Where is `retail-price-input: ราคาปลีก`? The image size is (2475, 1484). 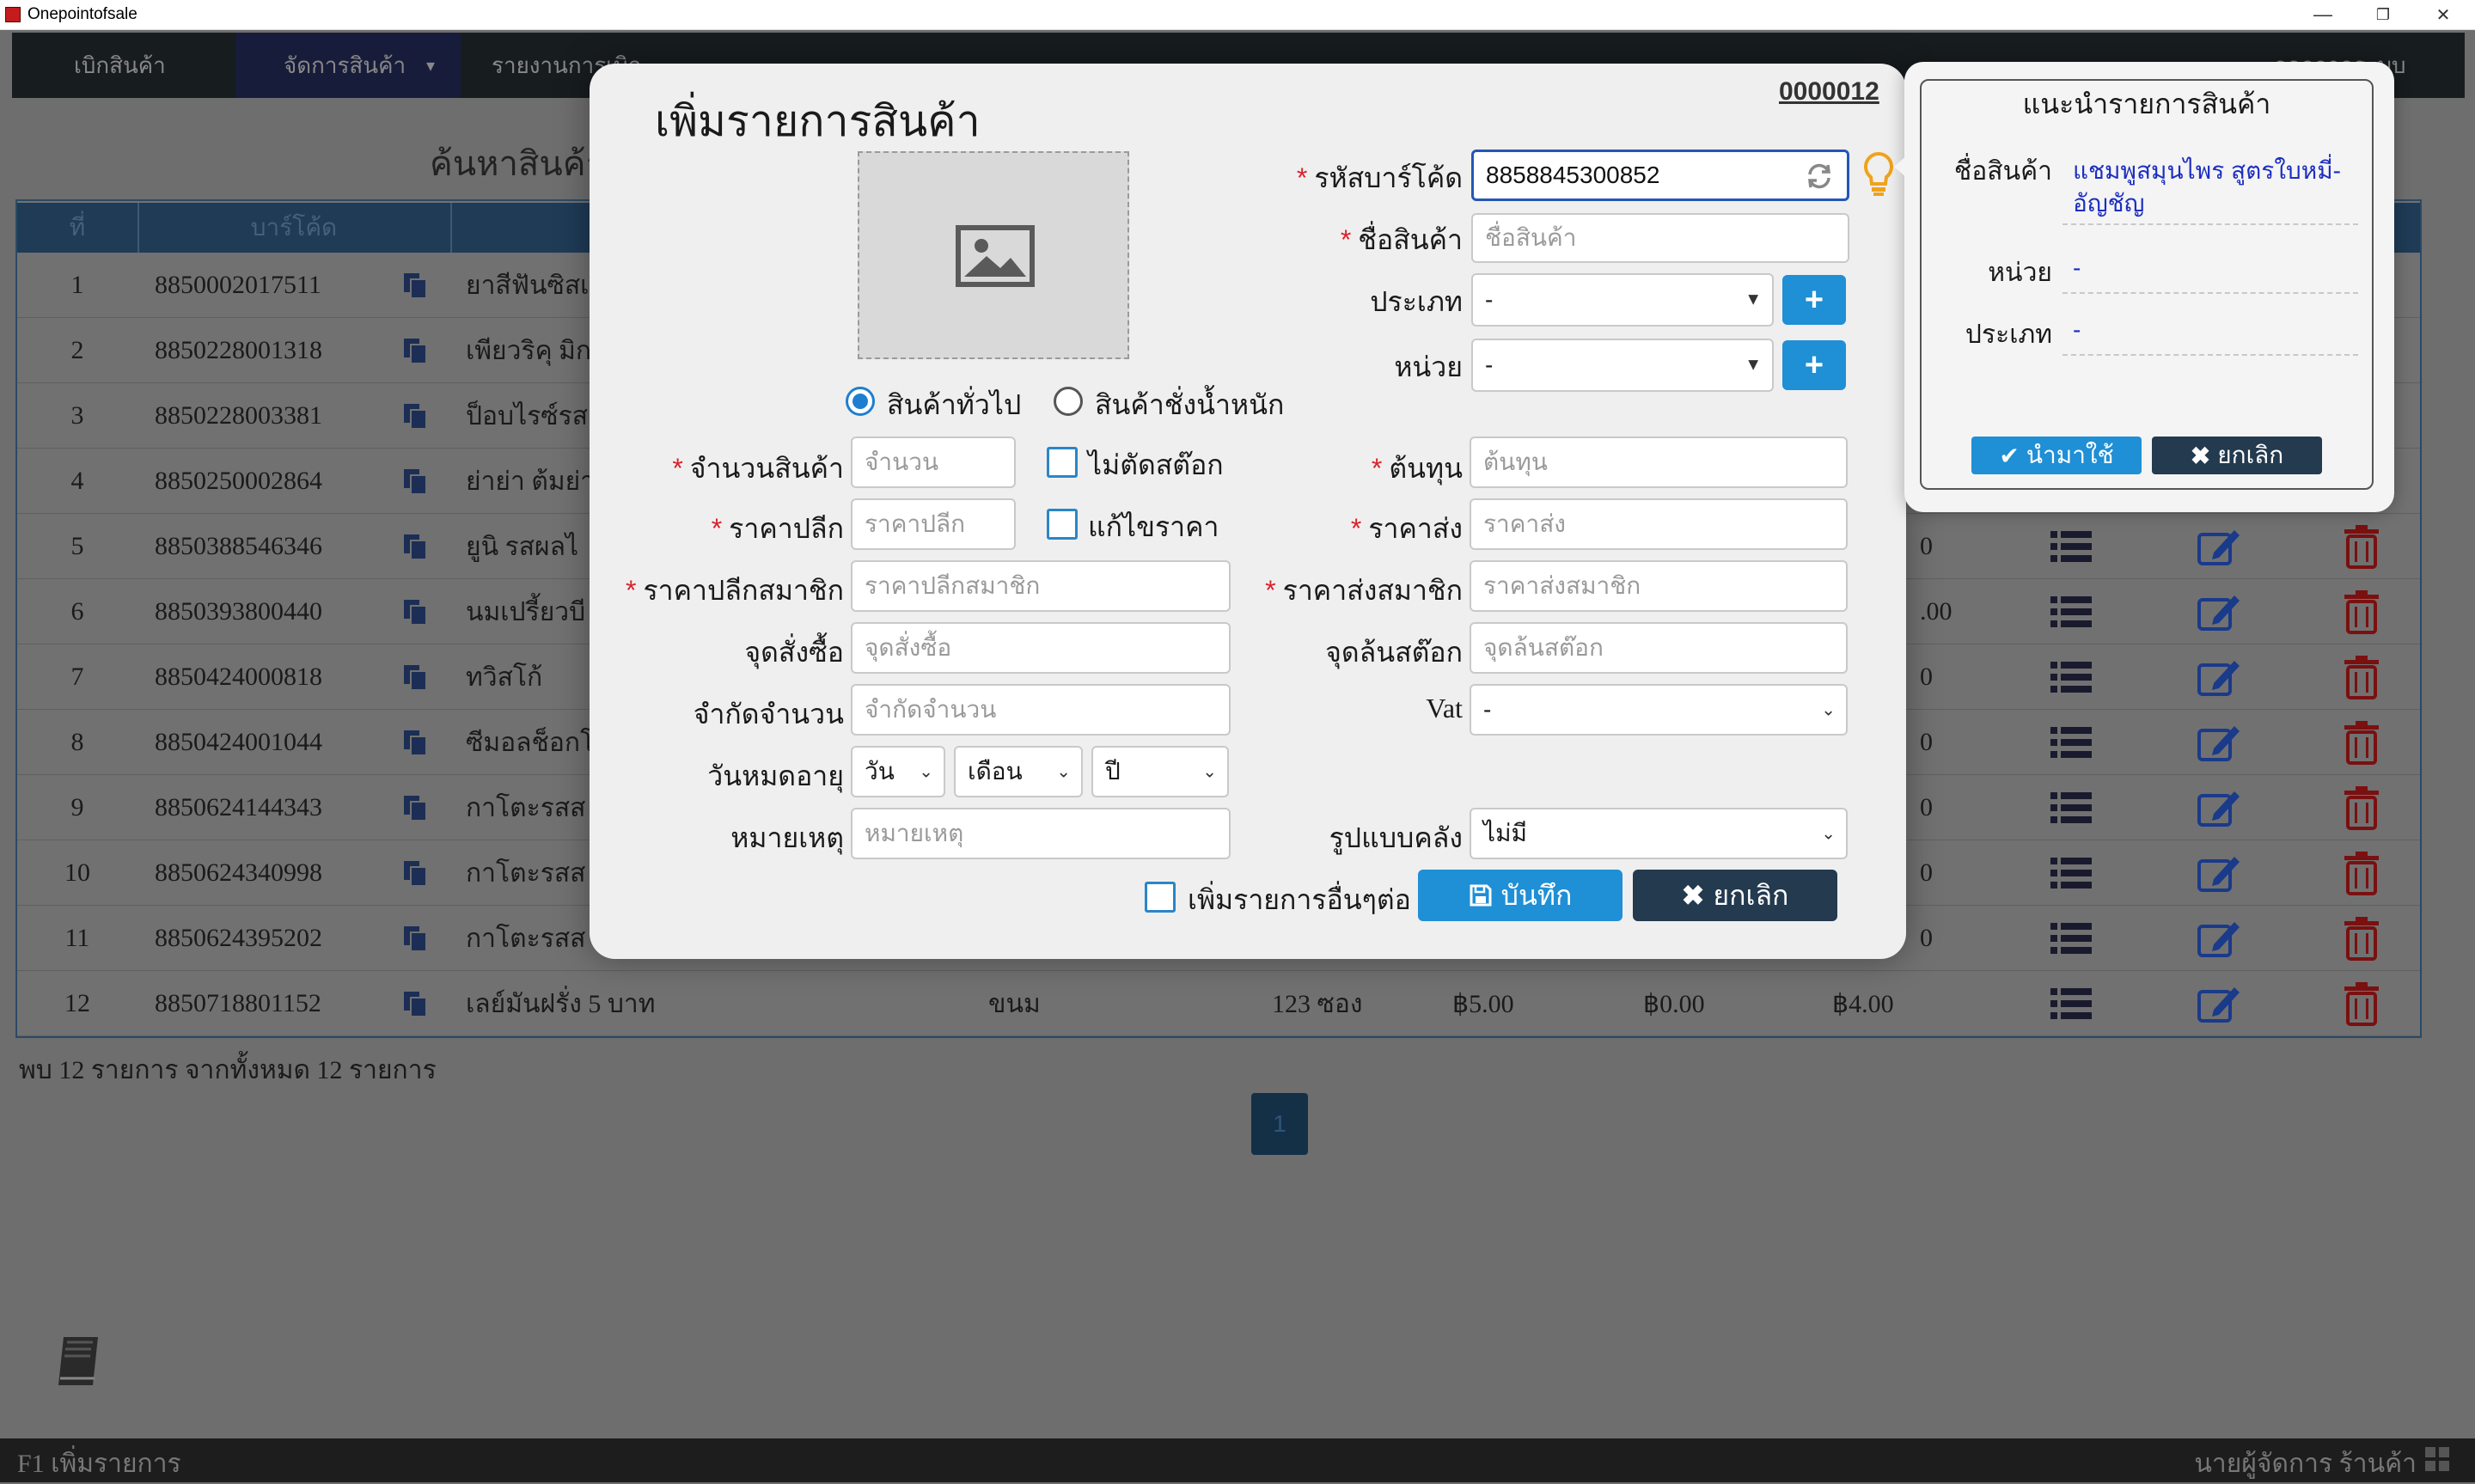
retail-price-input: ราคาปลีก is located at coordinates (933, 524).